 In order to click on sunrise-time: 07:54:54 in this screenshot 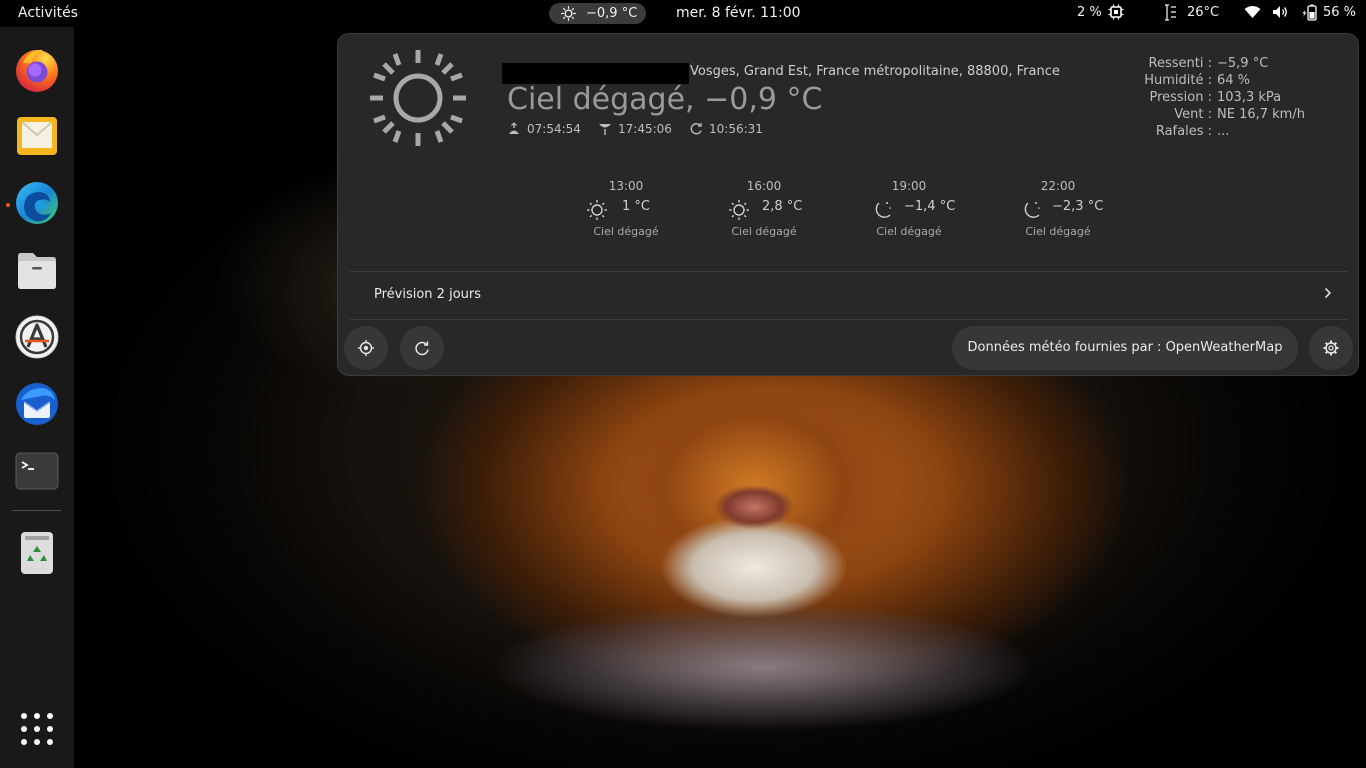, I will do `click(554, 129)`.